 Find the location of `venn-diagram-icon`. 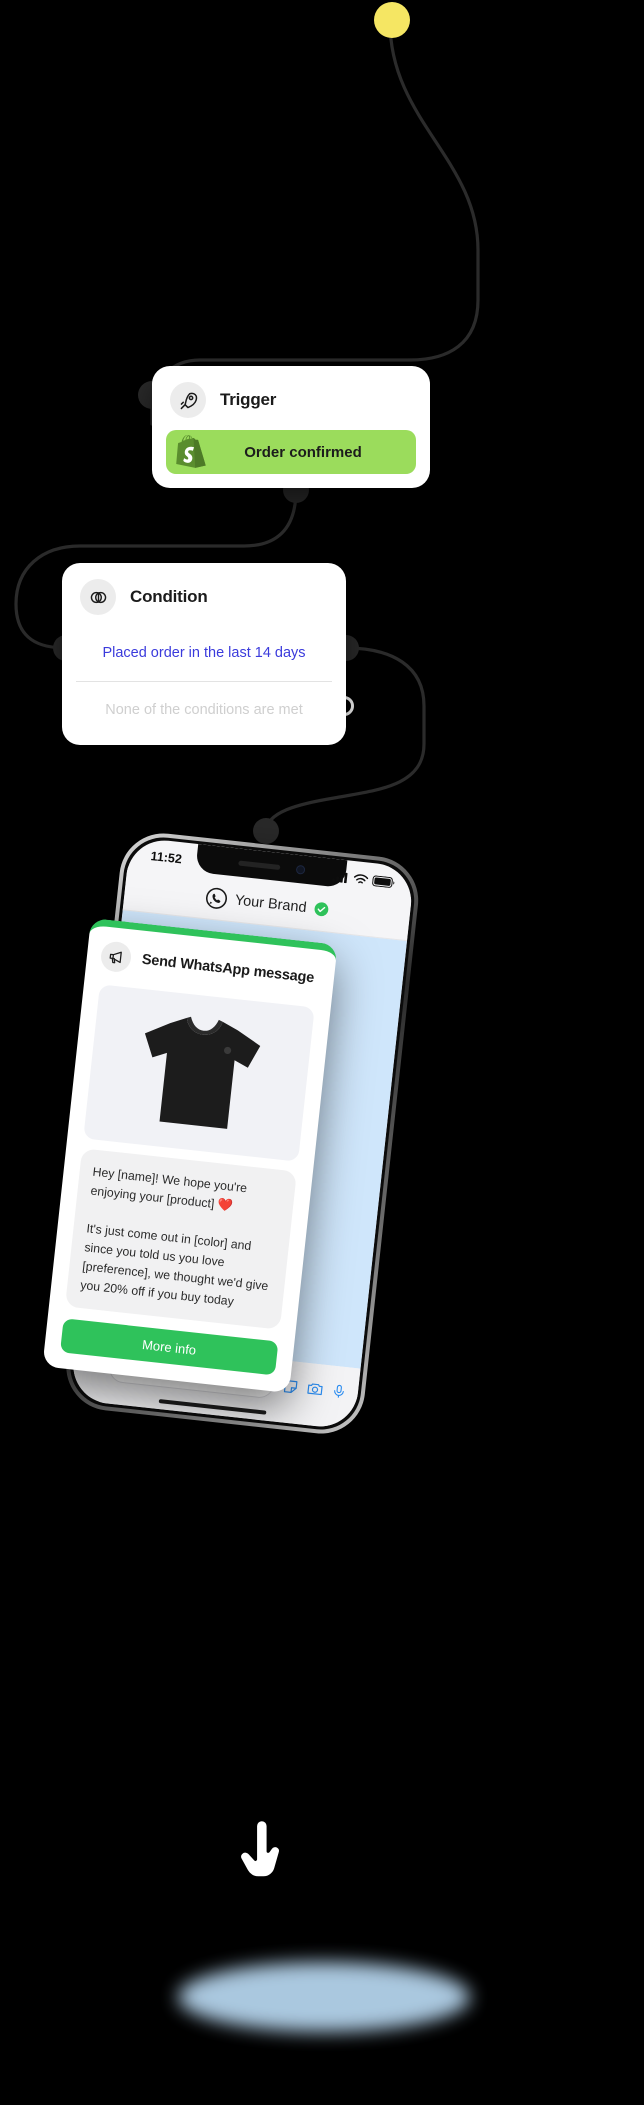

venn-diagram-icon is located at coordinates (98, 597).